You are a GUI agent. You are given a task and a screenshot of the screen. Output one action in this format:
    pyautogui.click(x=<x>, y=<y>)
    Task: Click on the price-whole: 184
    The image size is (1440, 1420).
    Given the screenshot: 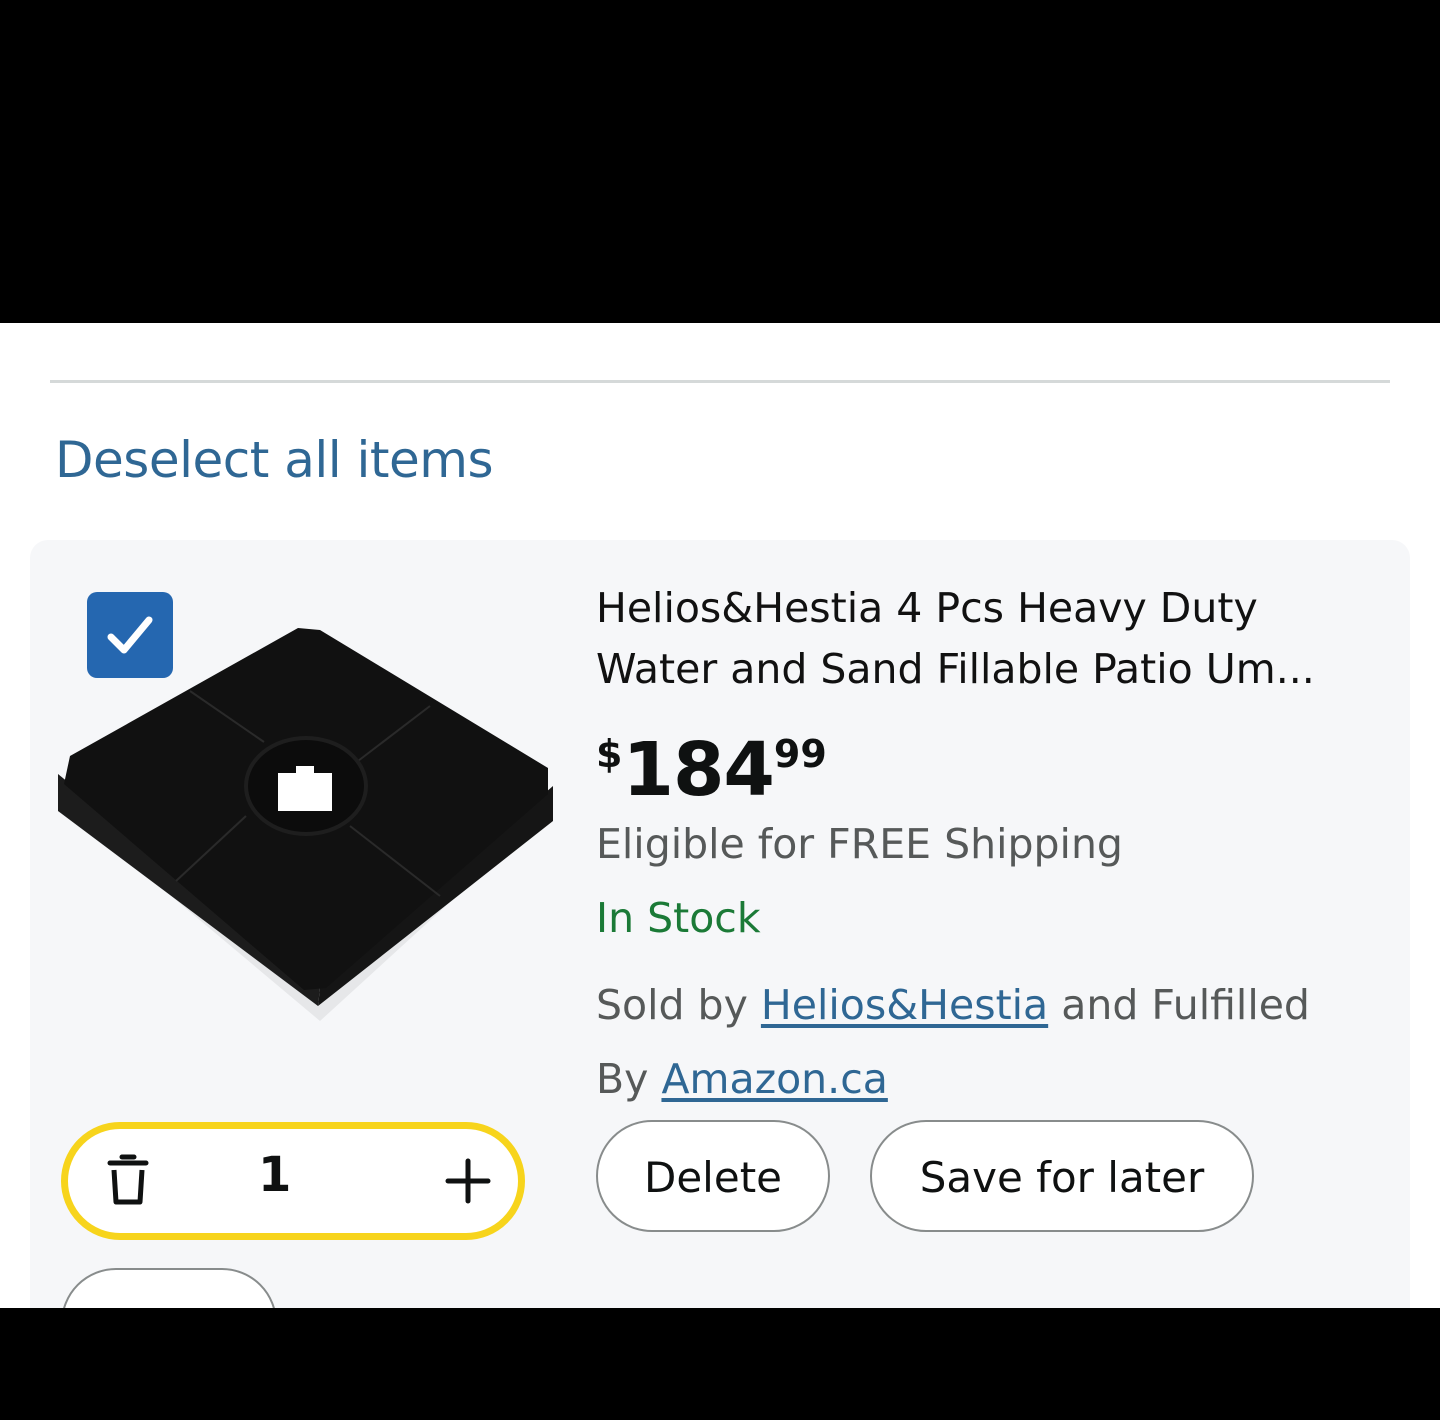 What is the action you would take?
    pyautogui.click(x=698, y=770)
    